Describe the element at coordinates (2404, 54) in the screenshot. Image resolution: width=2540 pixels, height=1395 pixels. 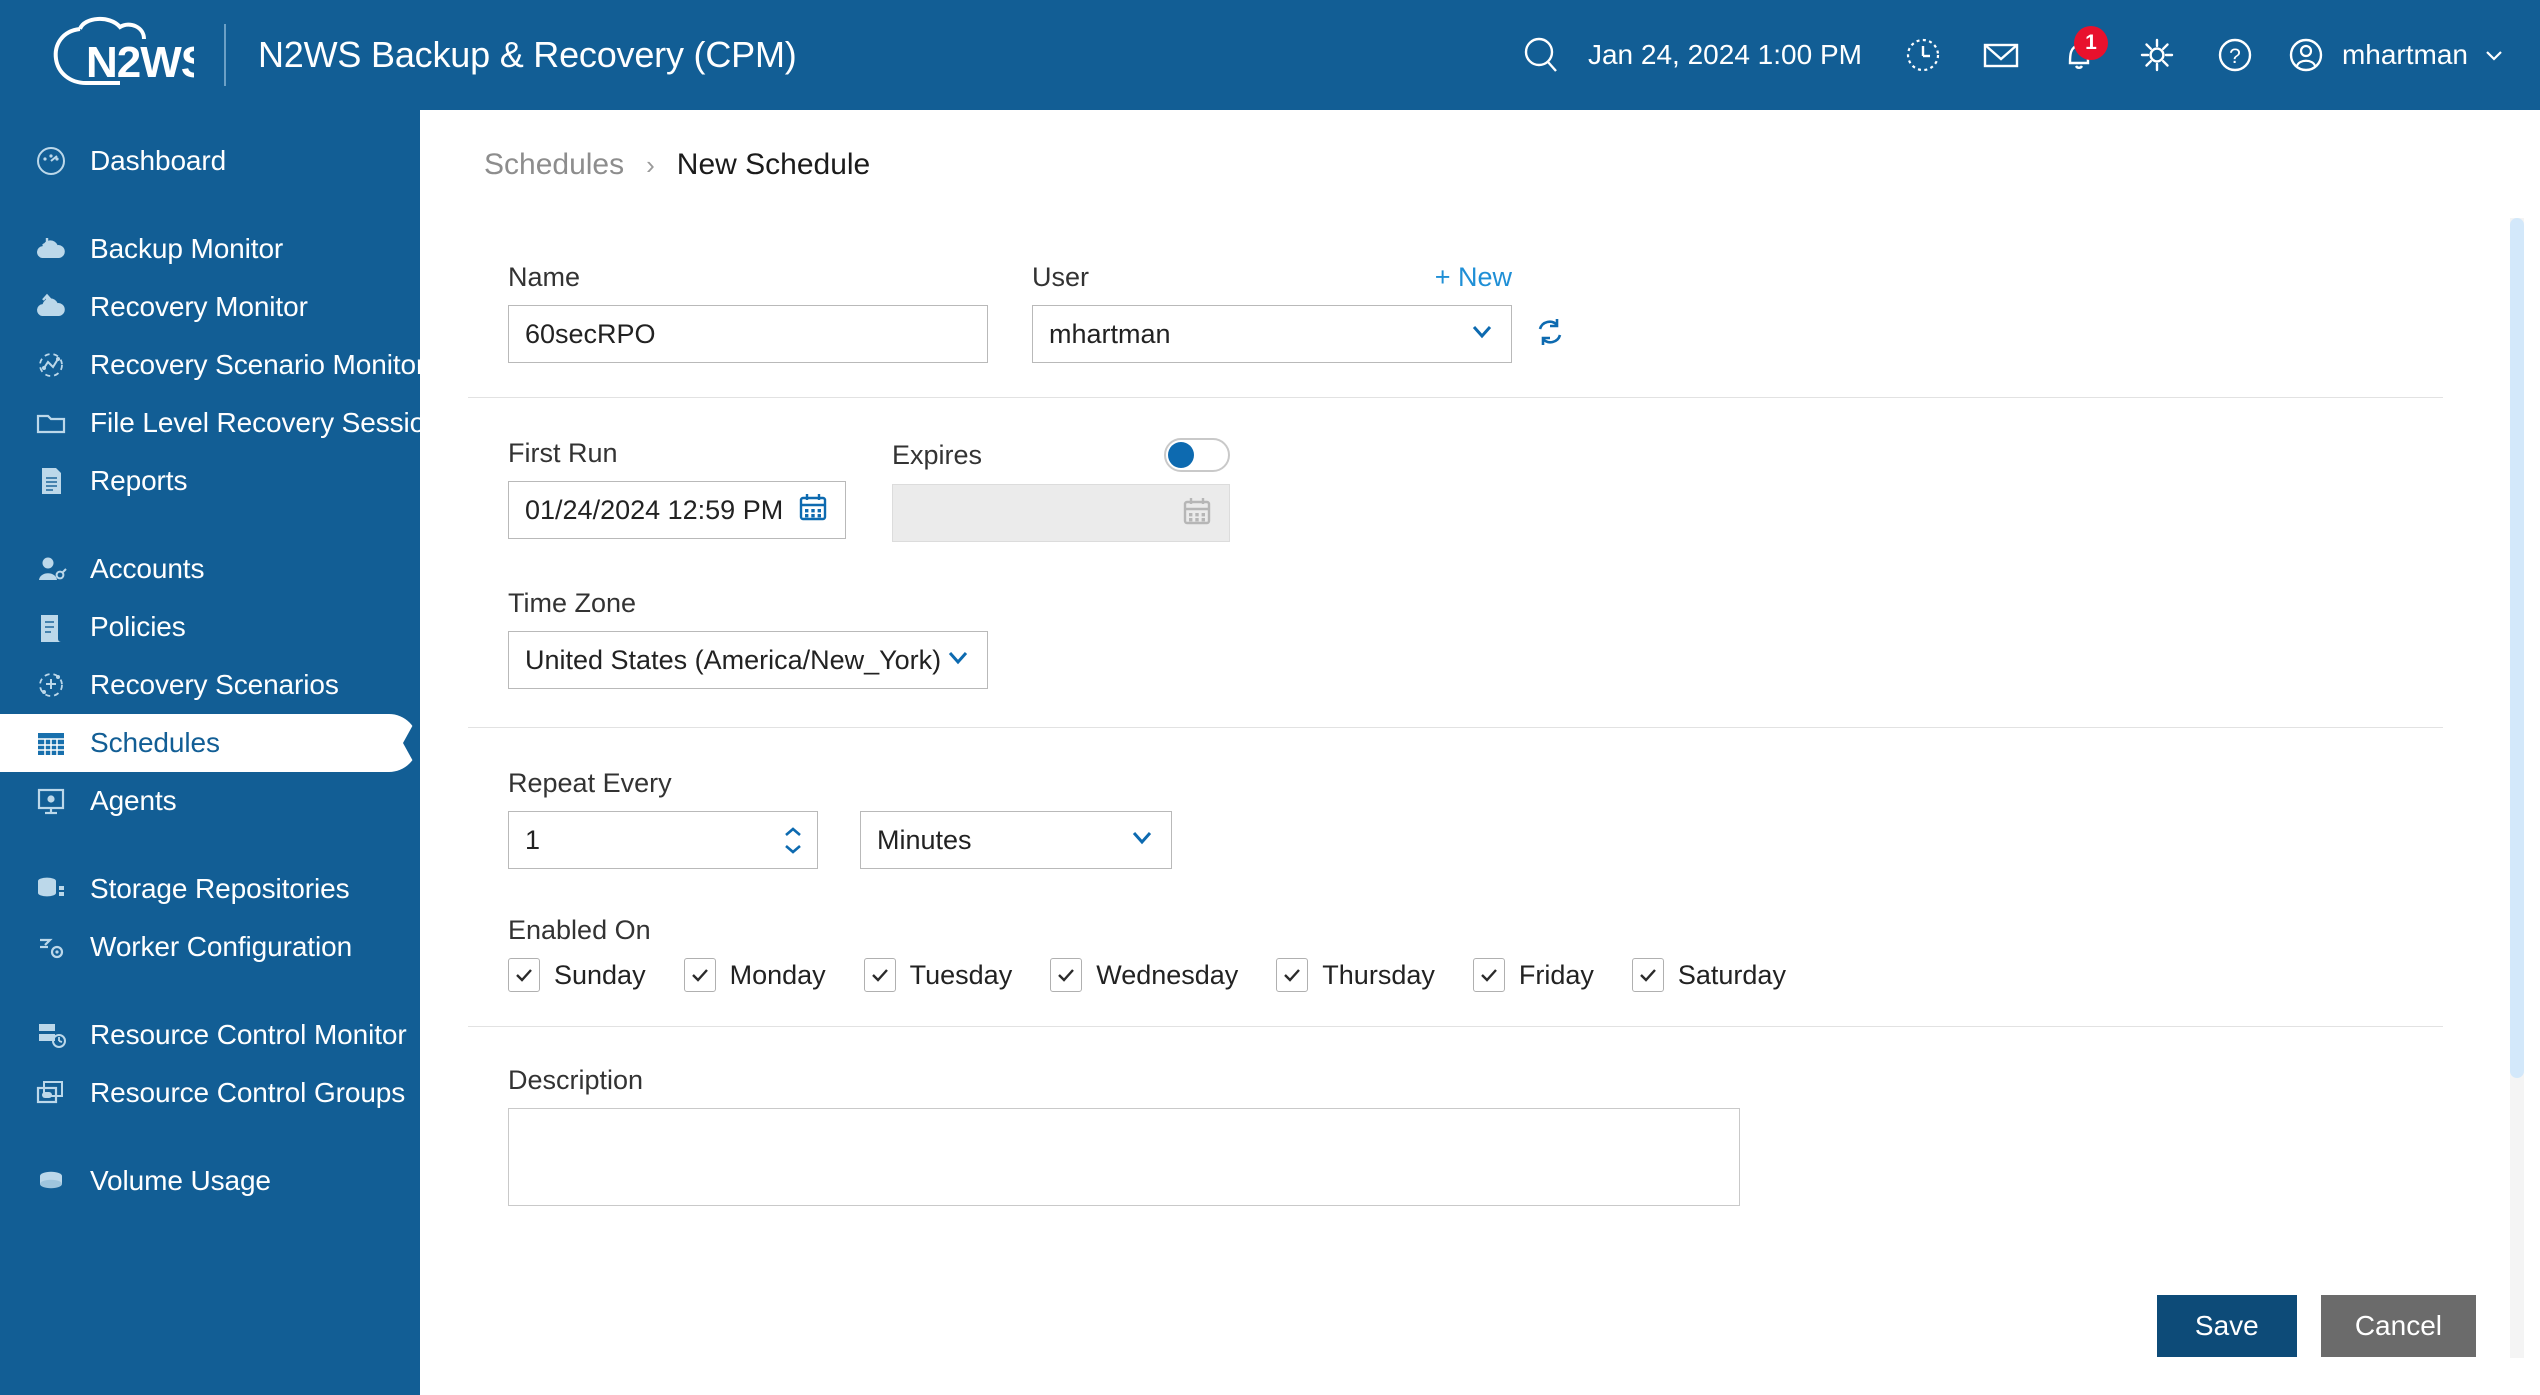
I see `username-label: mhartman` at that location.